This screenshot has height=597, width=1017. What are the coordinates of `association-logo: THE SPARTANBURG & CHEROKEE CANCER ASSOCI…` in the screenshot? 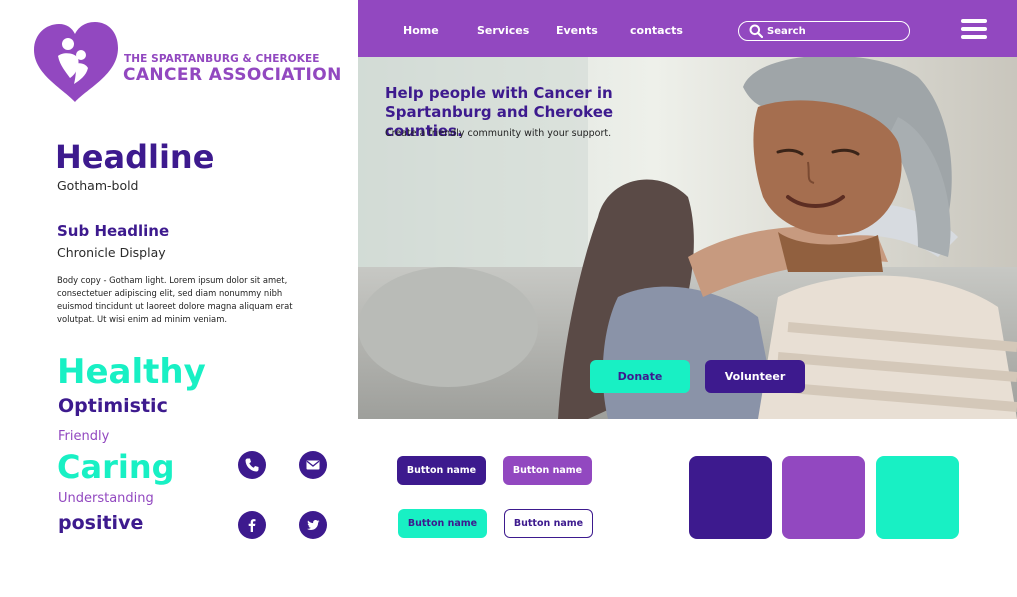 It's located at (187, 64).